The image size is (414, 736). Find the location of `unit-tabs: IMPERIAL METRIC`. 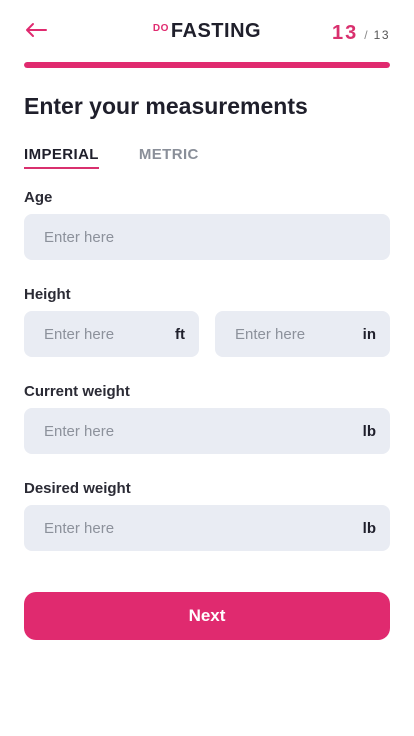

unit-tabs: IMPERIAL METRIC is located at coordinates (111, 157).